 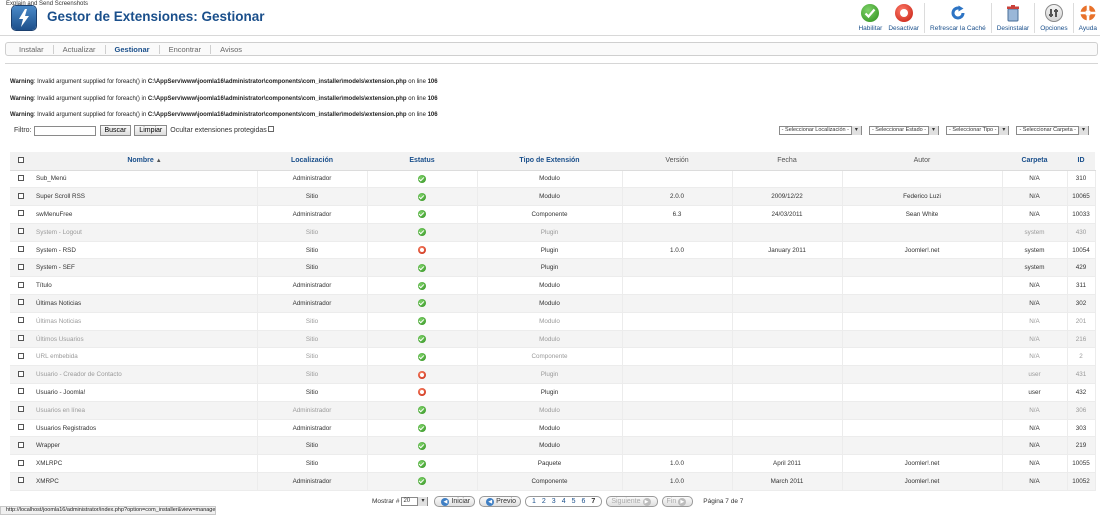 What do you see at coordinates (270, 128) in the screenshot?
I see `hide-protected-checkbox` at bounding box center [270, 128].